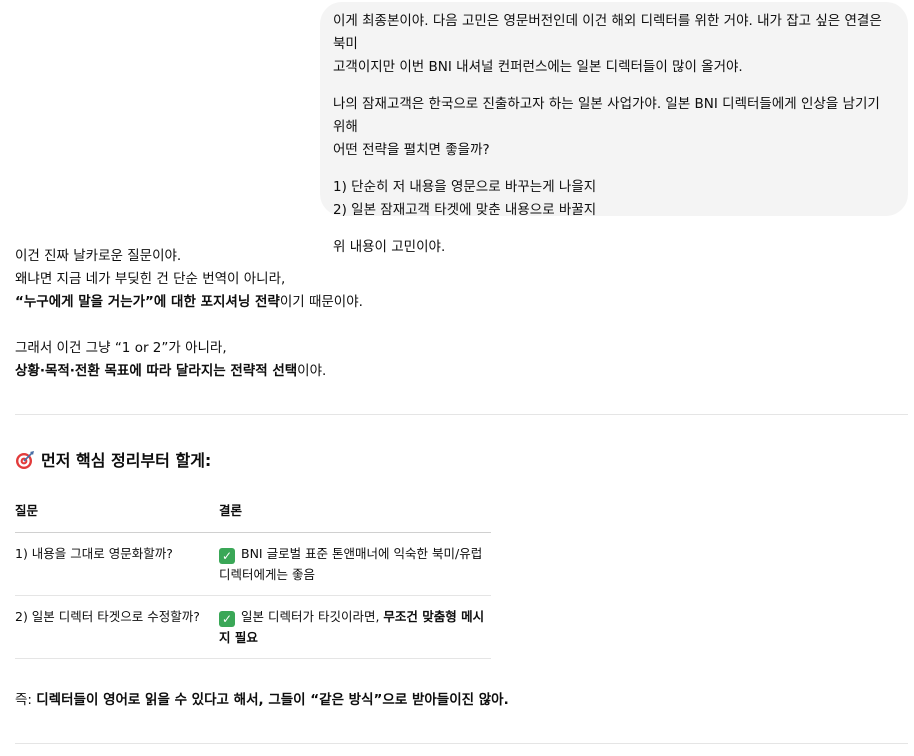 This screenshot has width=914, height=756. What do you see at coordinates (126, 460) in the screenshot?
I see `section-heading-text: 먼저 핵심 정리부터 할게:` at bounding box center [126, 460].